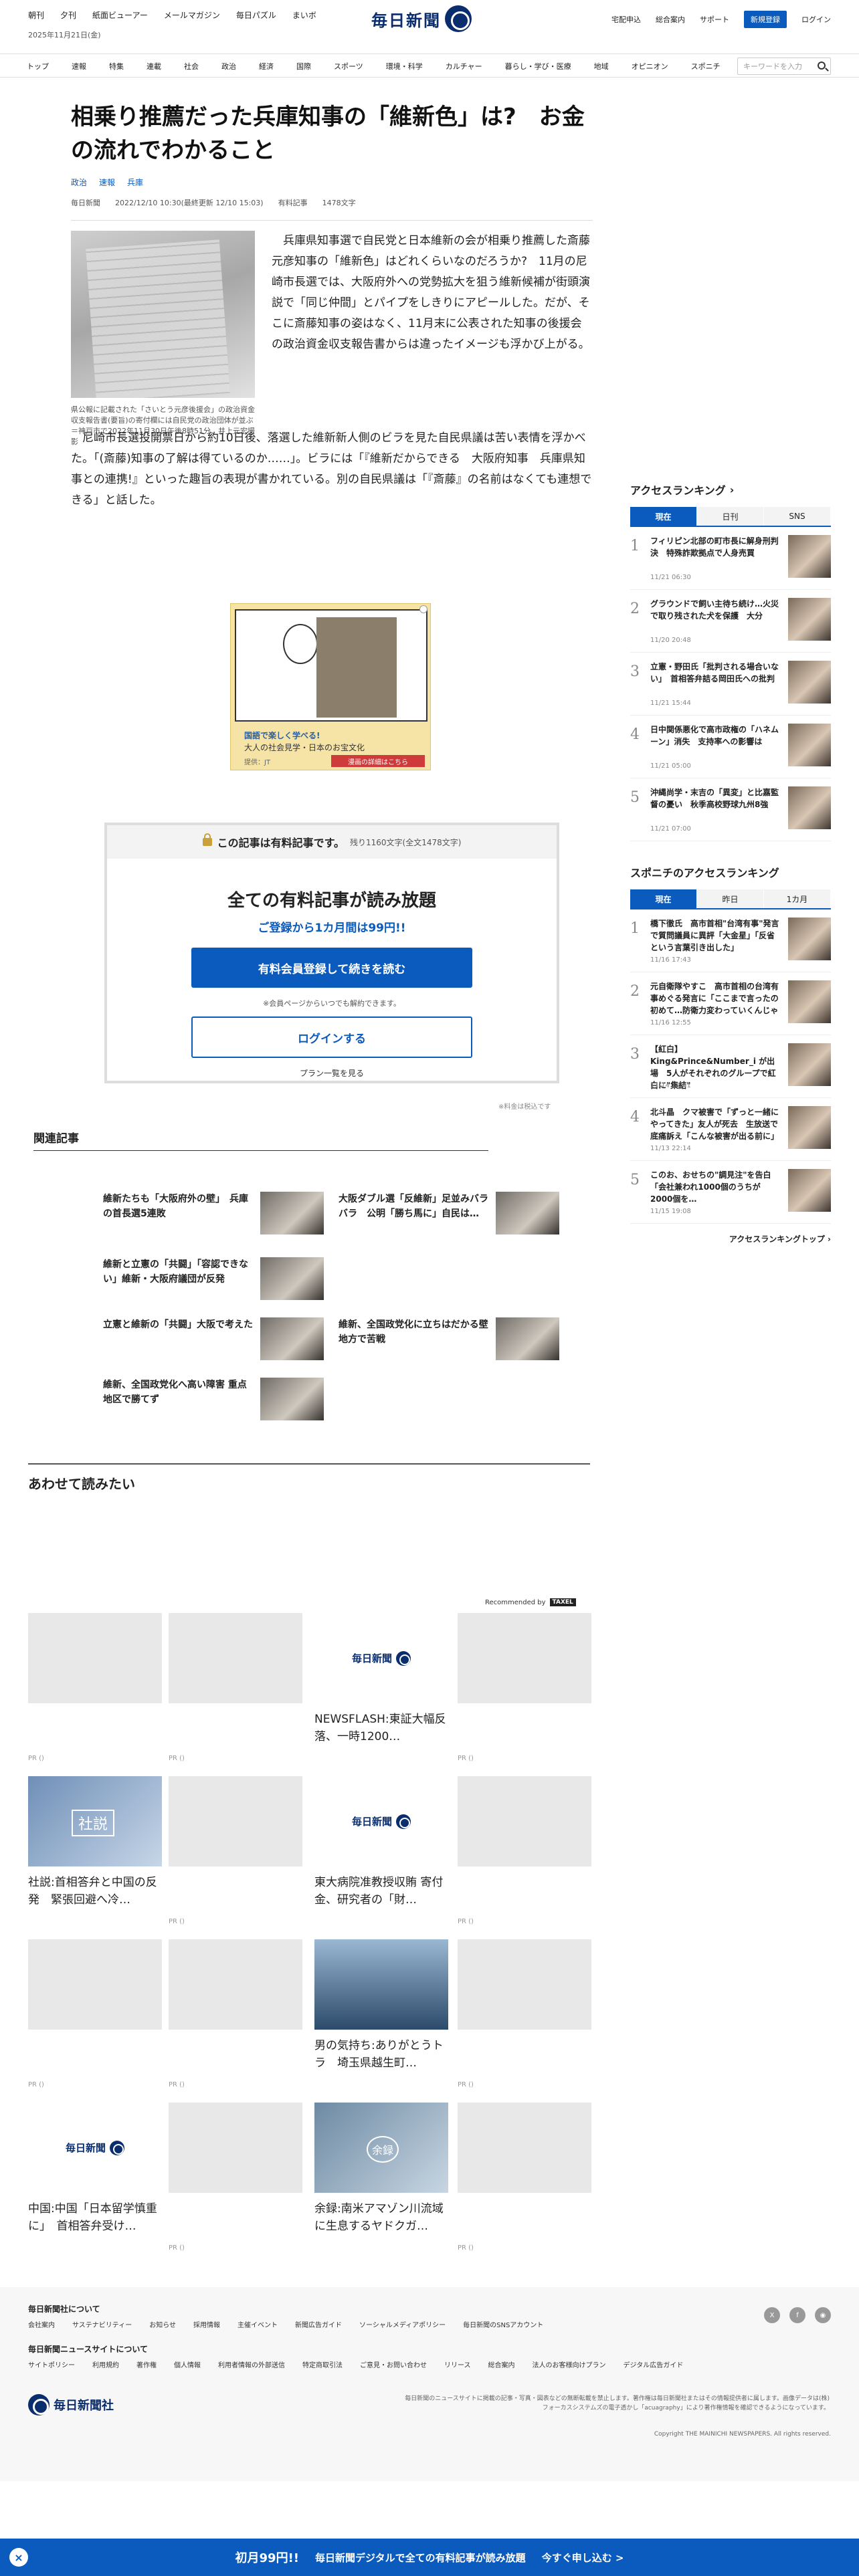 This screenshot has width=859, height=2576. I want to click on tag-hyogo: 兵庫, so click(135, 182).